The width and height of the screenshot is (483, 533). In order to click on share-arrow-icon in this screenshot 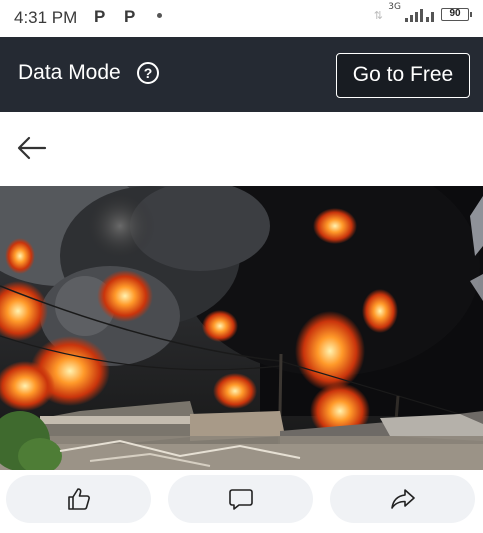, I will do `click(402, 499)`.